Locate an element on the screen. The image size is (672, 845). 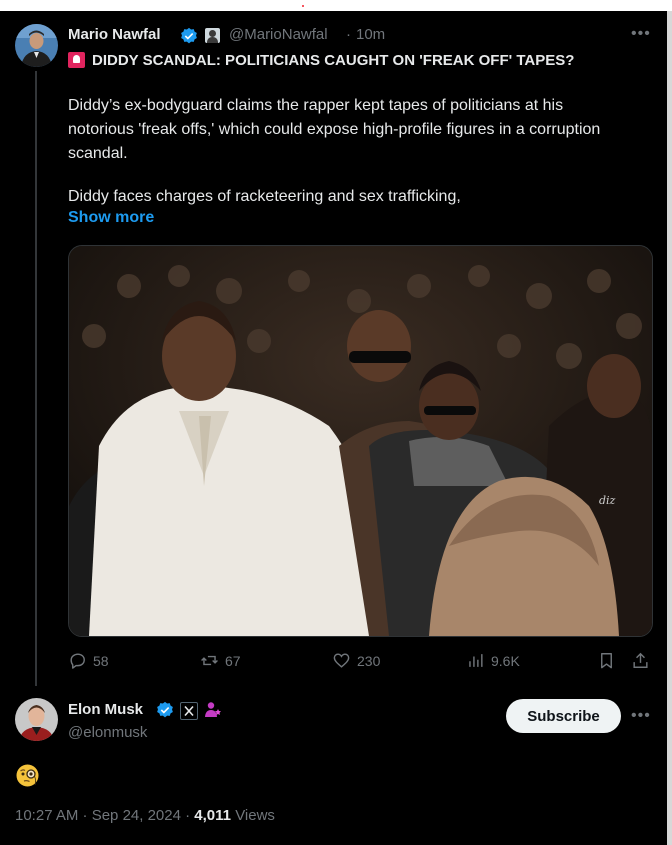
tweet-time: 10m is located at coordinates (370, 34).